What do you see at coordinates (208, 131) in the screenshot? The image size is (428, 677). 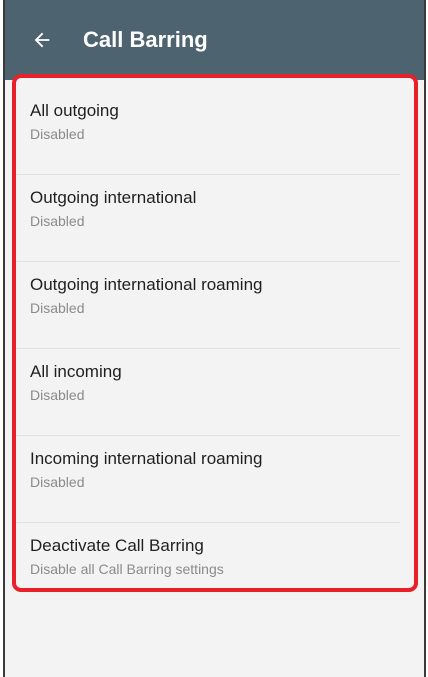 I see `list-item-all-outgoing: All outgoing Disabled` at bounding box center [208, 131].